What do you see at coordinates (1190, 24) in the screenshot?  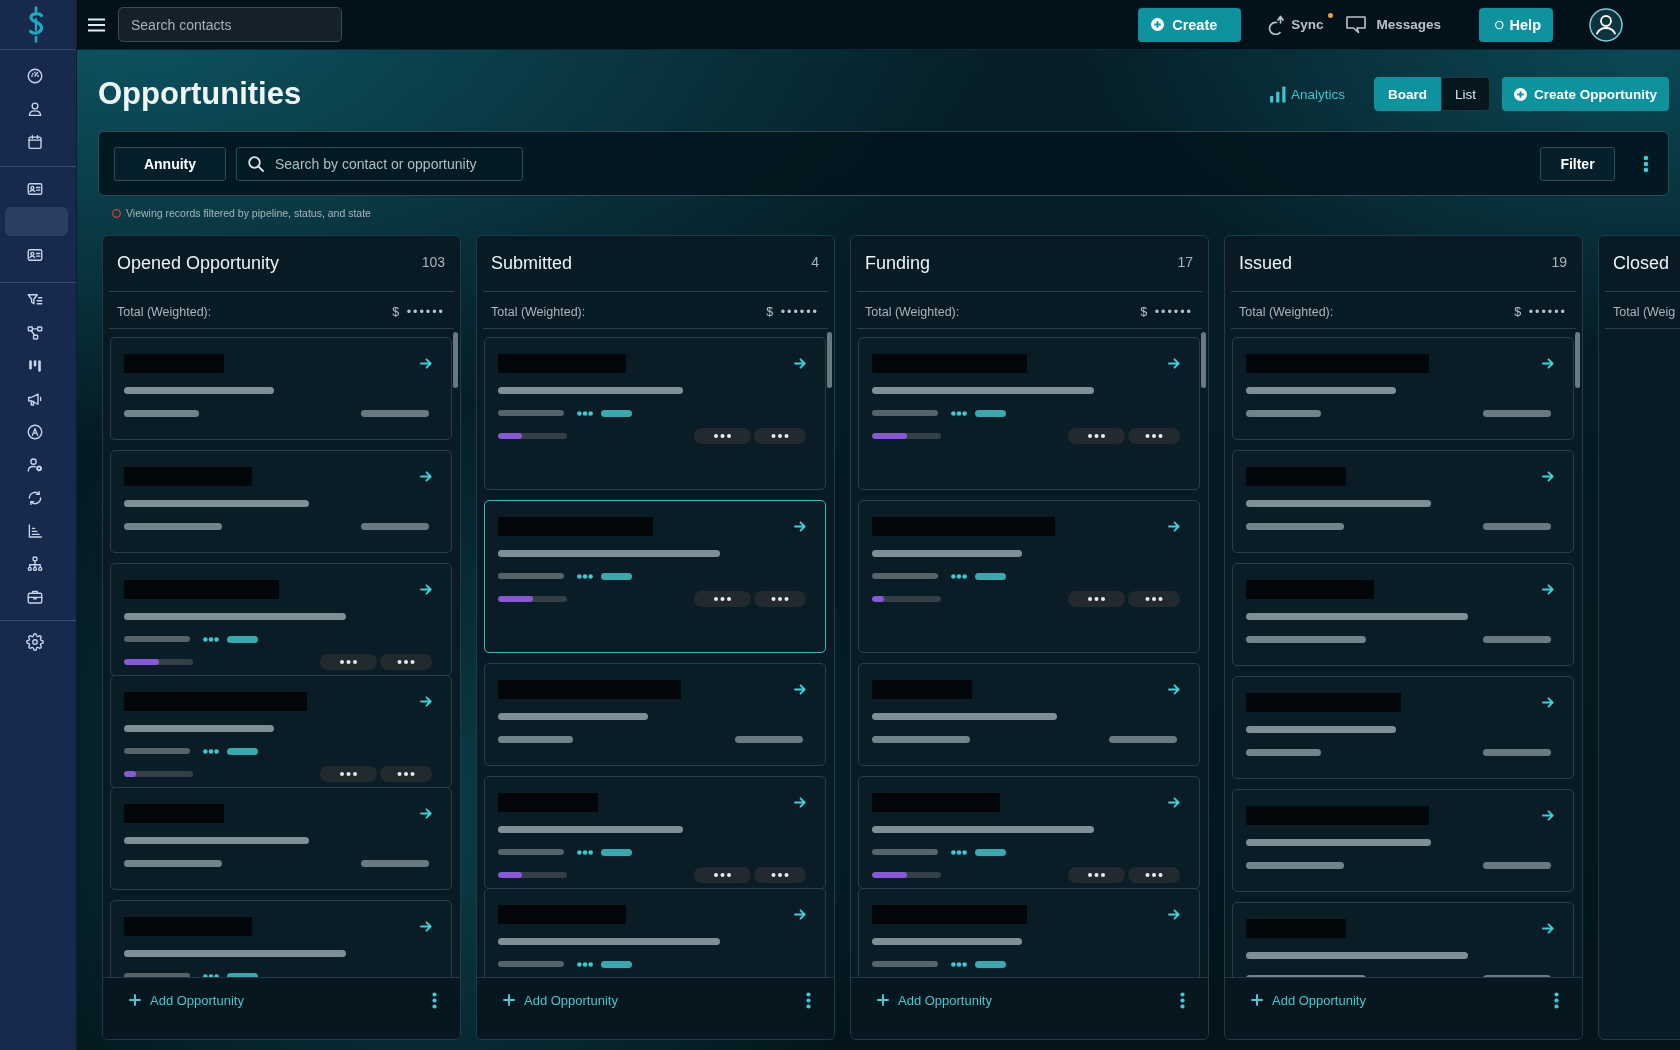 I see `create-button: Create` at bounding box center [1190, 24].